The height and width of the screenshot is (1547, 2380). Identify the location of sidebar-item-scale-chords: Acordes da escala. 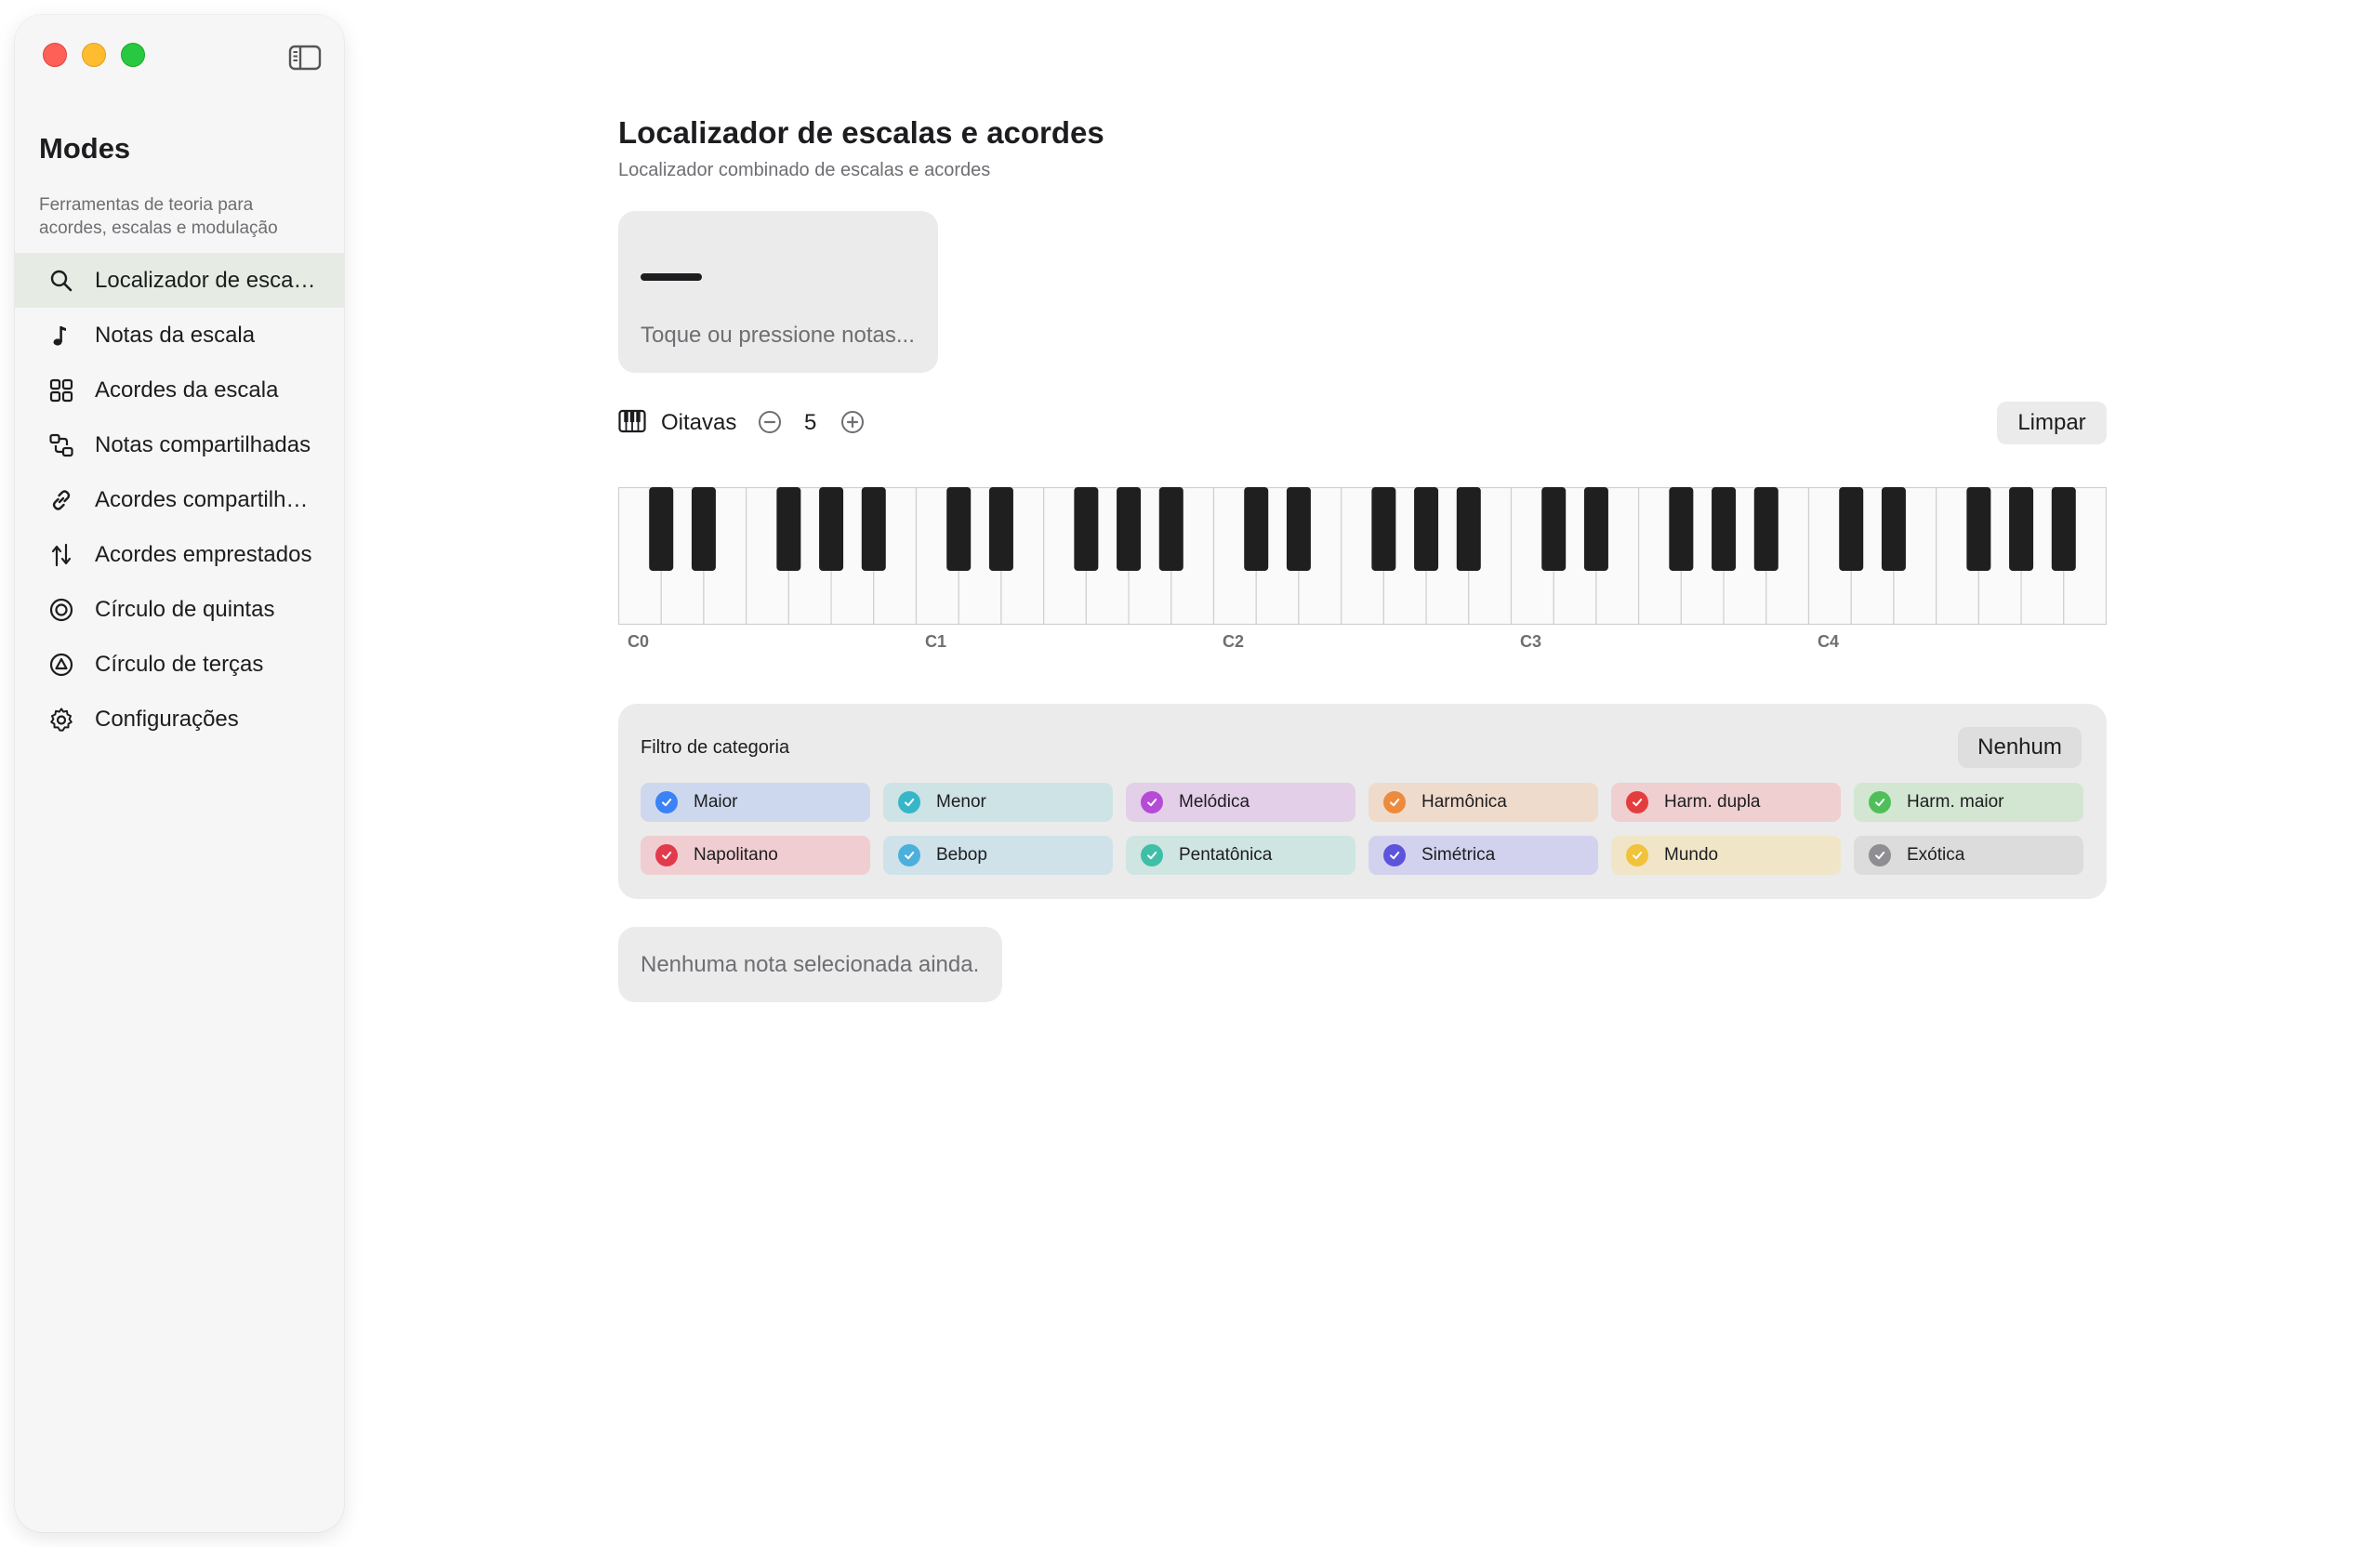
(179, 390).